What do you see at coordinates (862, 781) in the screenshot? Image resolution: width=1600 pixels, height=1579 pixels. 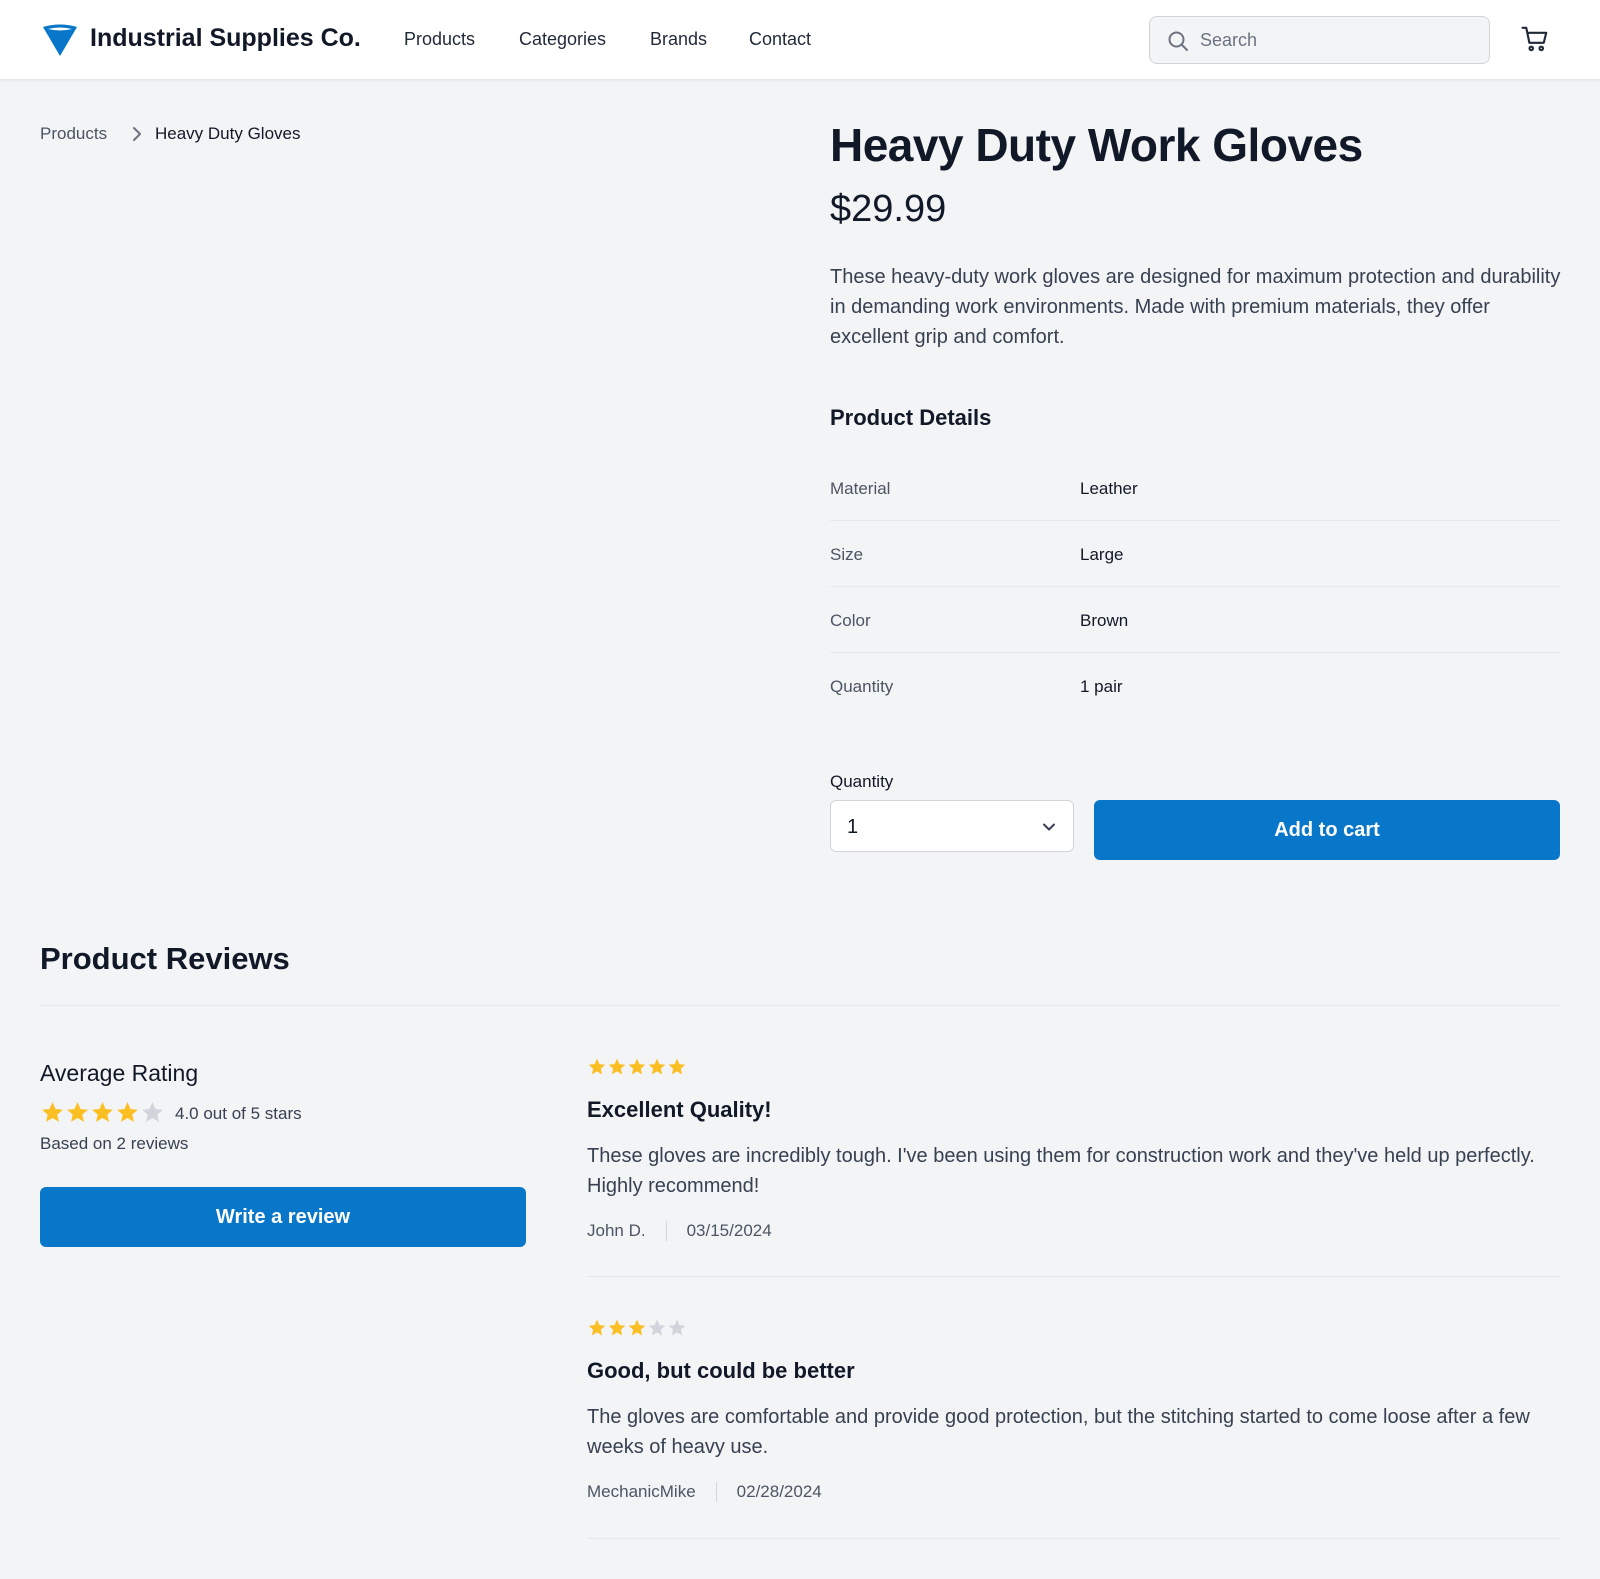 I see `quantity-label: Quantity` at bounding box center [862, 781].